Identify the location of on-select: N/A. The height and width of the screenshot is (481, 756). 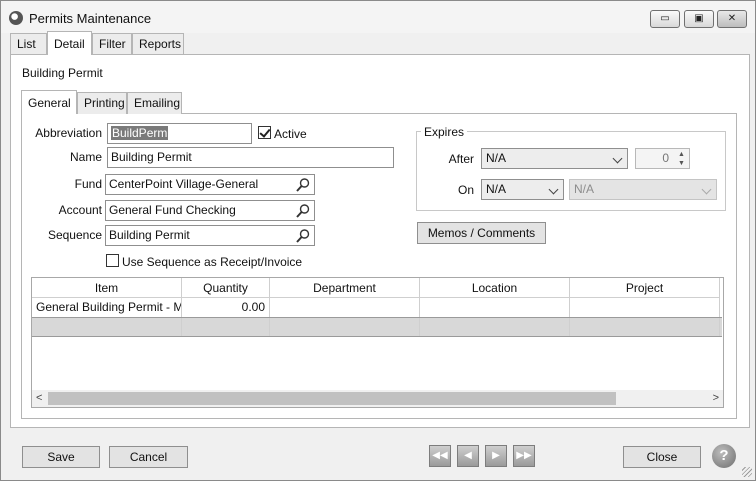
(522, 189).